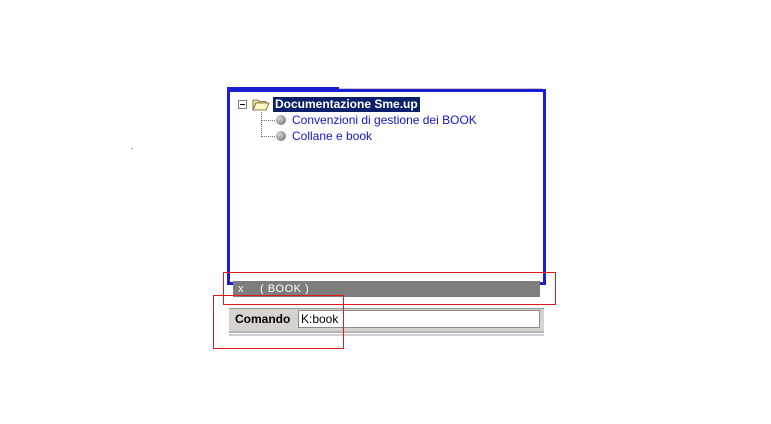 This screenshot has width=771, height=424. What do you see at coordinates (346, 104) in the screenshot?
I see `tree-root-label: Documentazione Sme.up` at bounding box center [346, 104].